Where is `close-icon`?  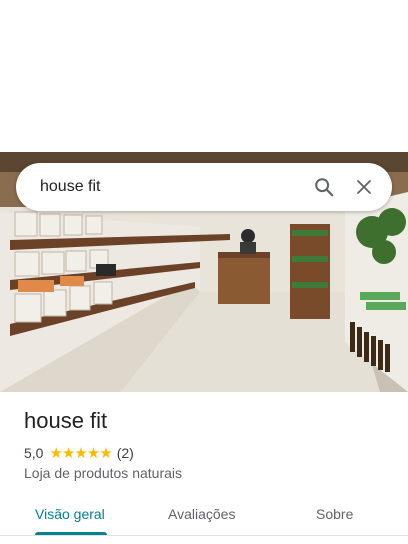
close-icon is located at coordinates (364, 187).